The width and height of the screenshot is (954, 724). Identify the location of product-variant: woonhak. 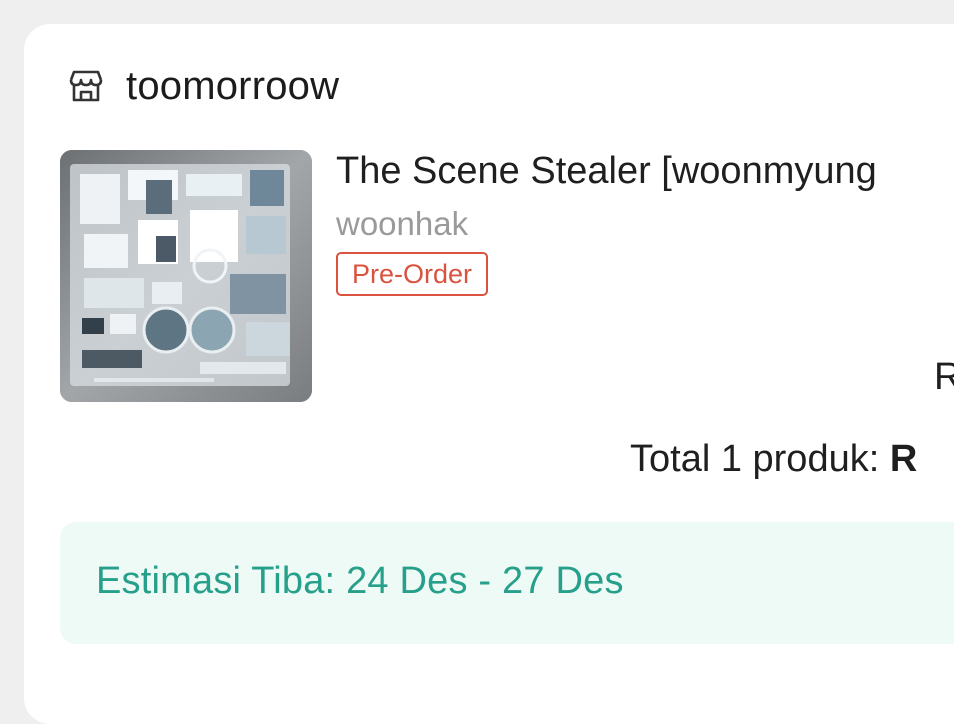
(402, 223).